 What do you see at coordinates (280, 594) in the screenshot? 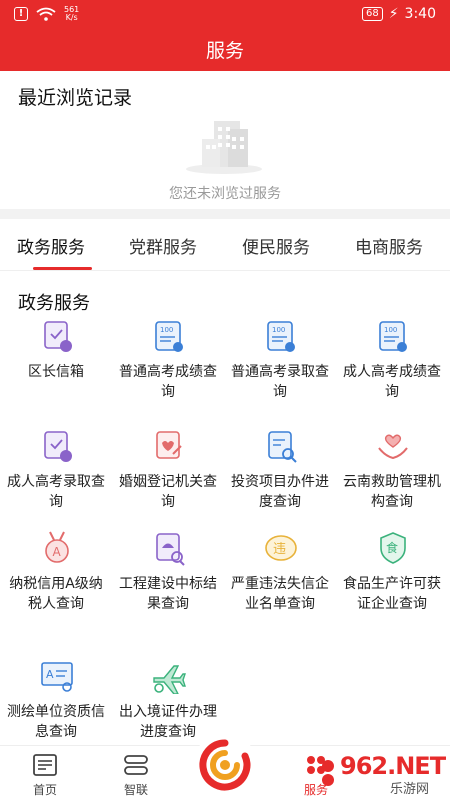
I see `service-label: 严重违法失信企业名单查询` at bounding box center [280, 594].